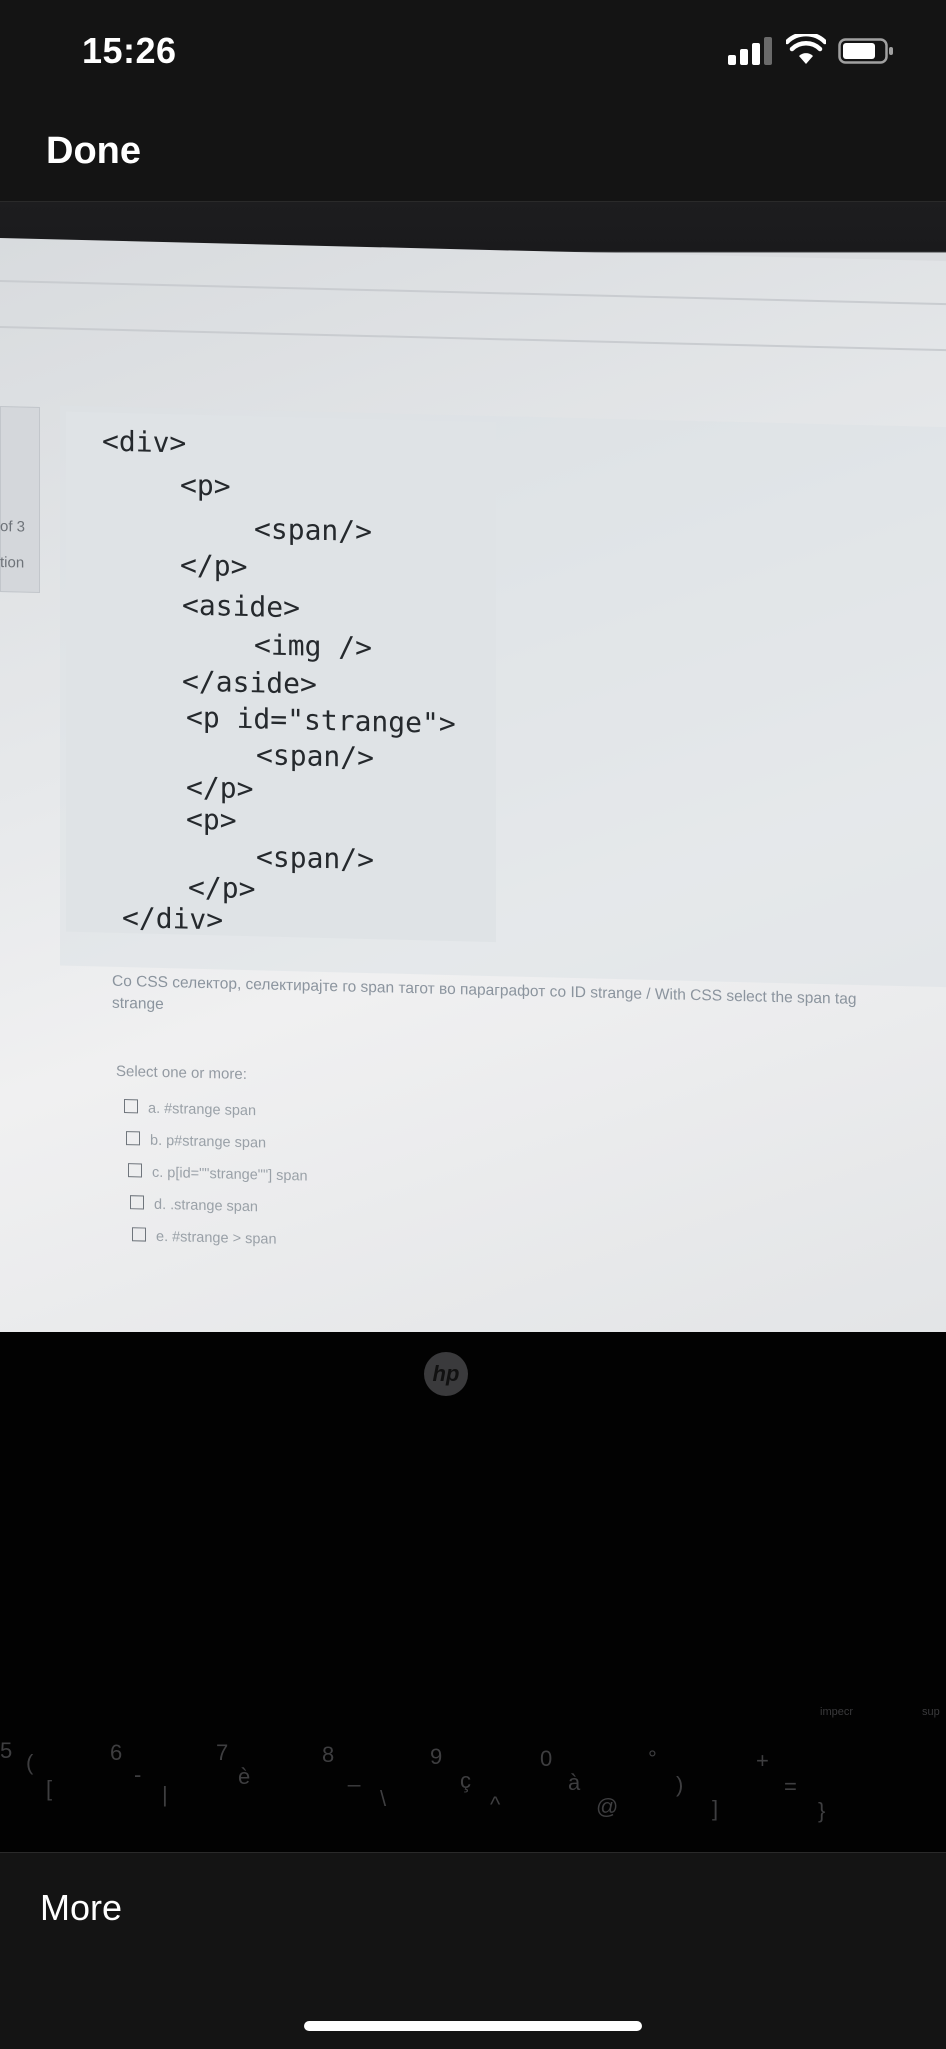  I want to click on answer-option: a. #strange span, so click(190, 1109).